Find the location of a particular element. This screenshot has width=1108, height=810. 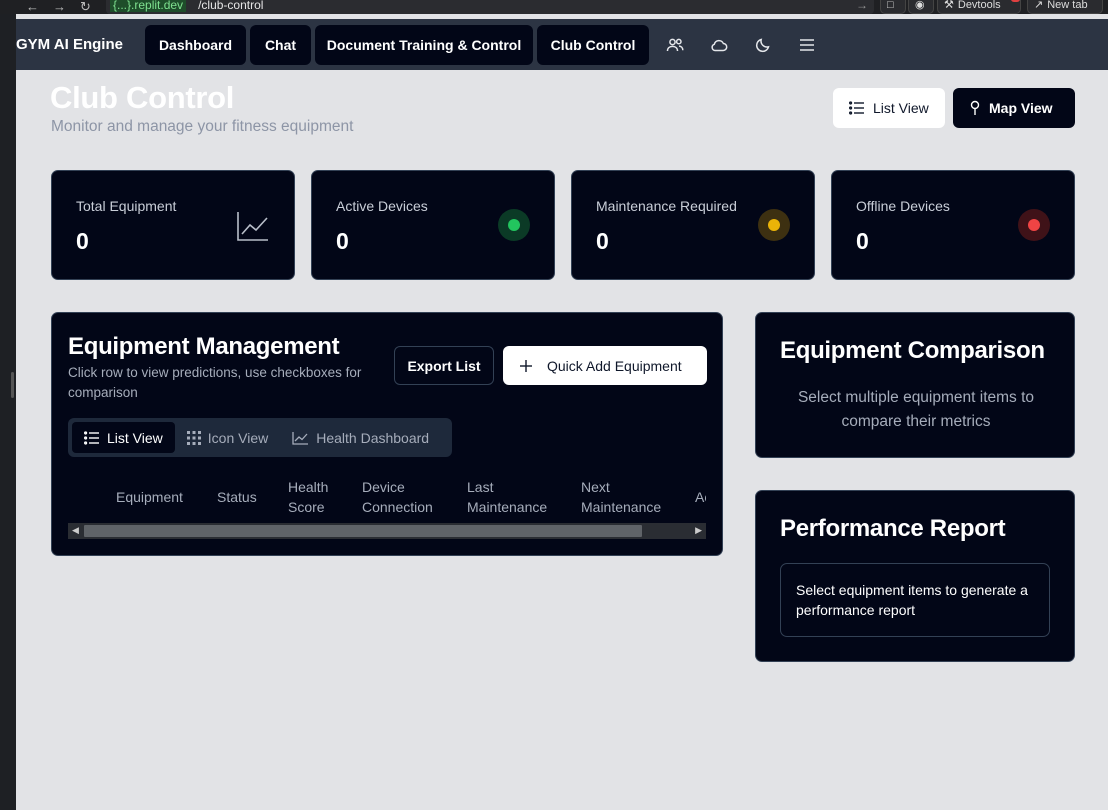

scroll-right-icon: ▶ is located at coordinates (698, 530).